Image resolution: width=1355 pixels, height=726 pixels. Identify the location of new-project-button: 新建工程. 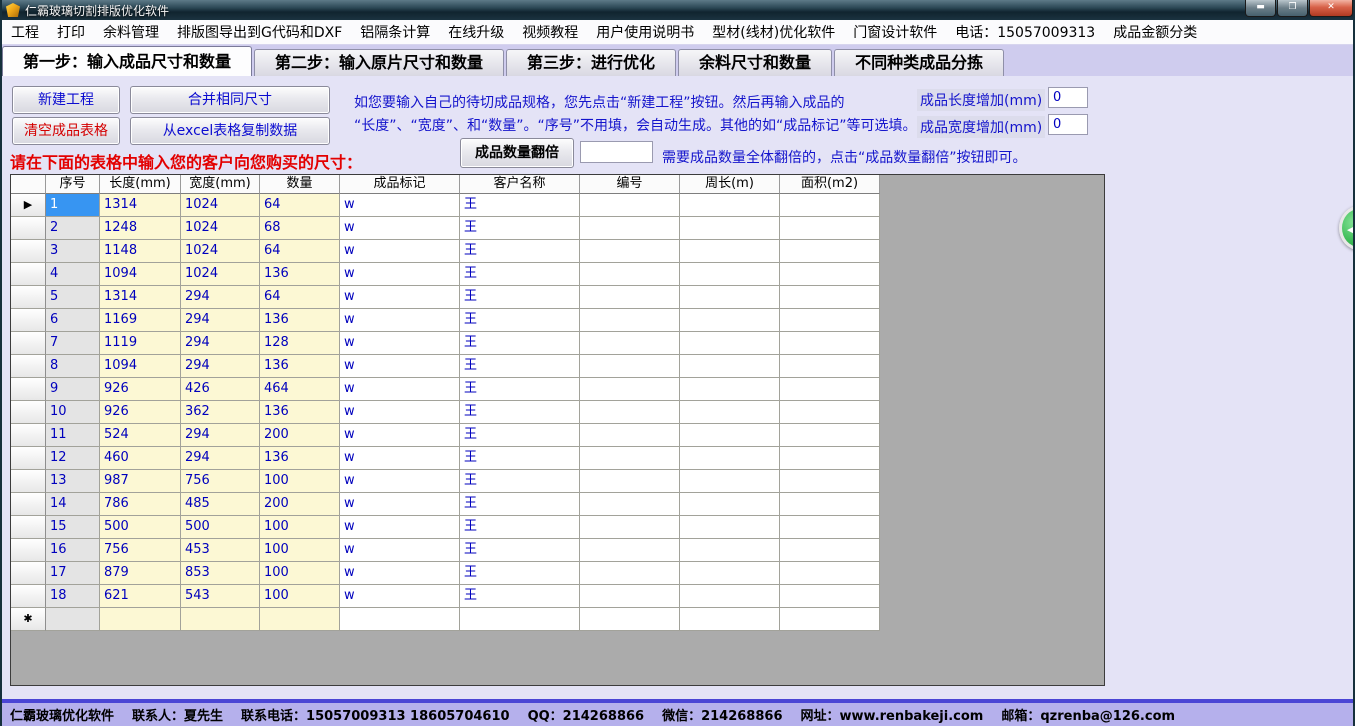
(66, 100).